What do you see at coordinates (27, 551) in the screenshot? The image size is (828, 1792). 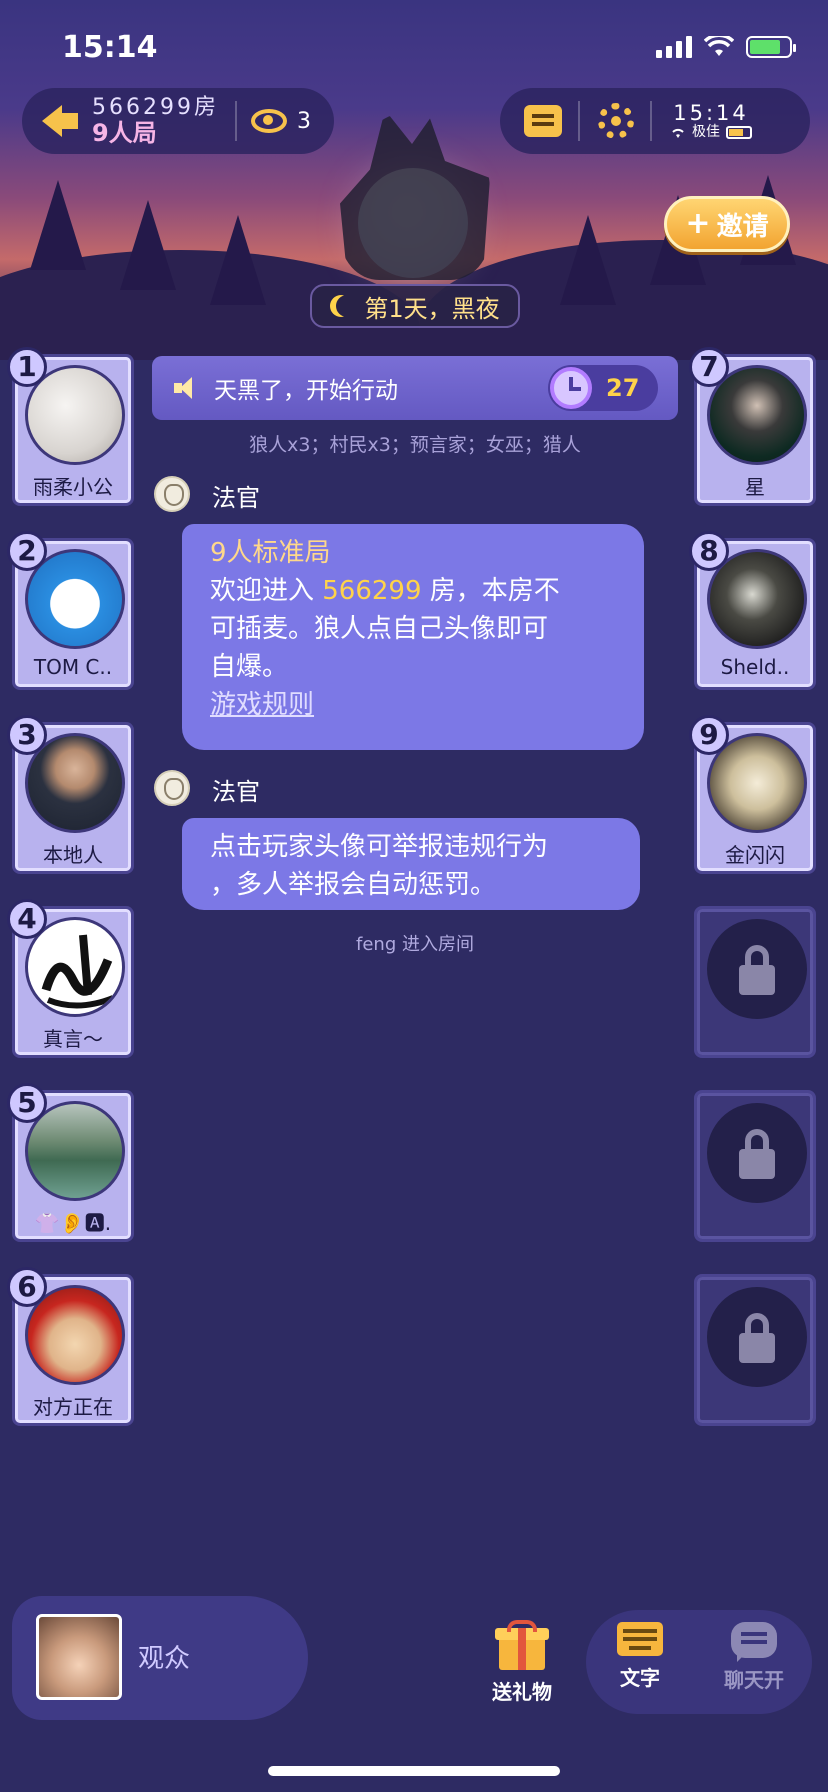 I see `seat-number: 2` at bounding box center [27, 551].